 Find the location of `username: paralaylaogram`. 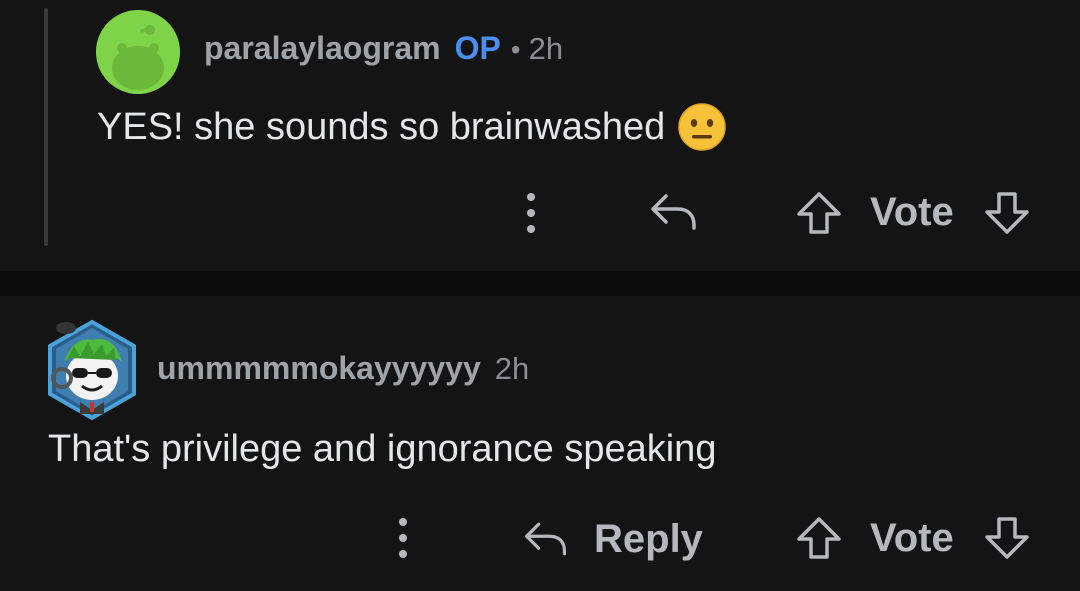

username: paralaylaogram is located at coordinates (322, 48).